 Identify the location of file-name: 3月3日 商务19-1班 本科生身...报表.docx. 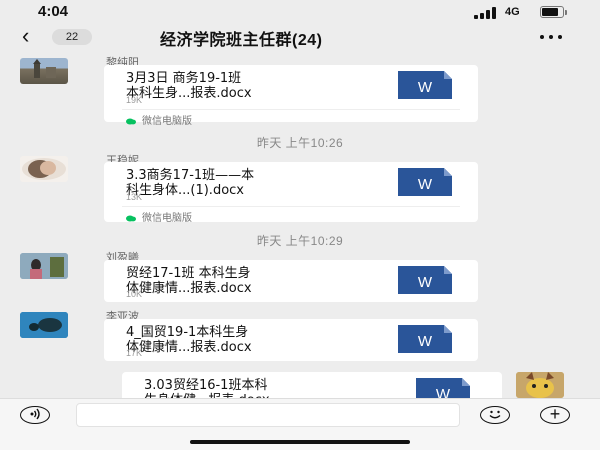
(189, 86).